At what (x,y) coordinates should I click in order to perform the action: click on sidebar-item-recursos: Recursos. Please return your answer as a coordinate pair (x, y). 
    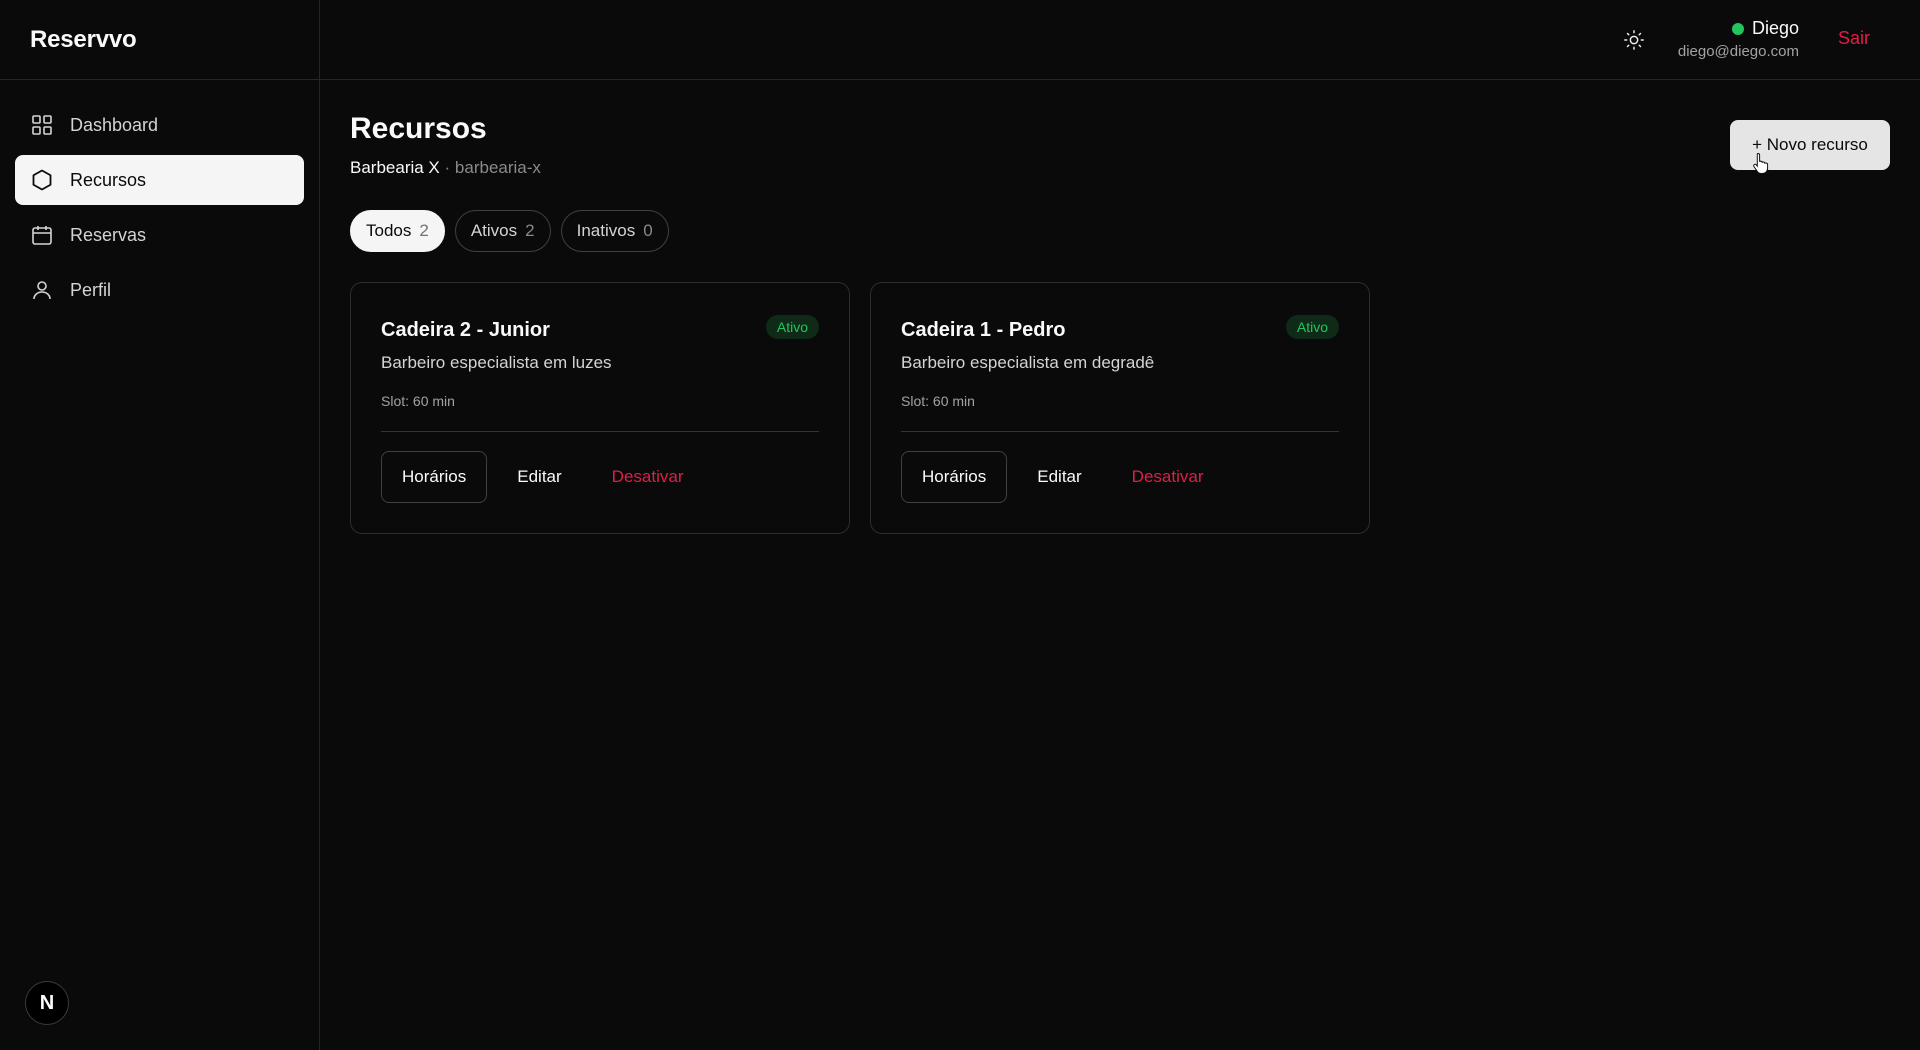
    Looking at the image, I should click on (159, 180).